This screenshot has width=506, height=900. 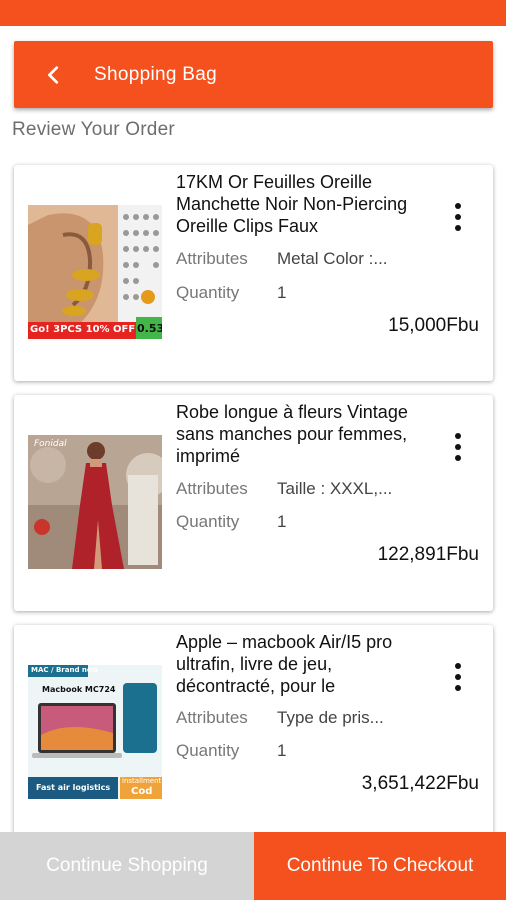 What do you see at coordinates (253, 74) in the screenshot?
I see `app-header: Shopping Bag` at bounding box center [253, 74].